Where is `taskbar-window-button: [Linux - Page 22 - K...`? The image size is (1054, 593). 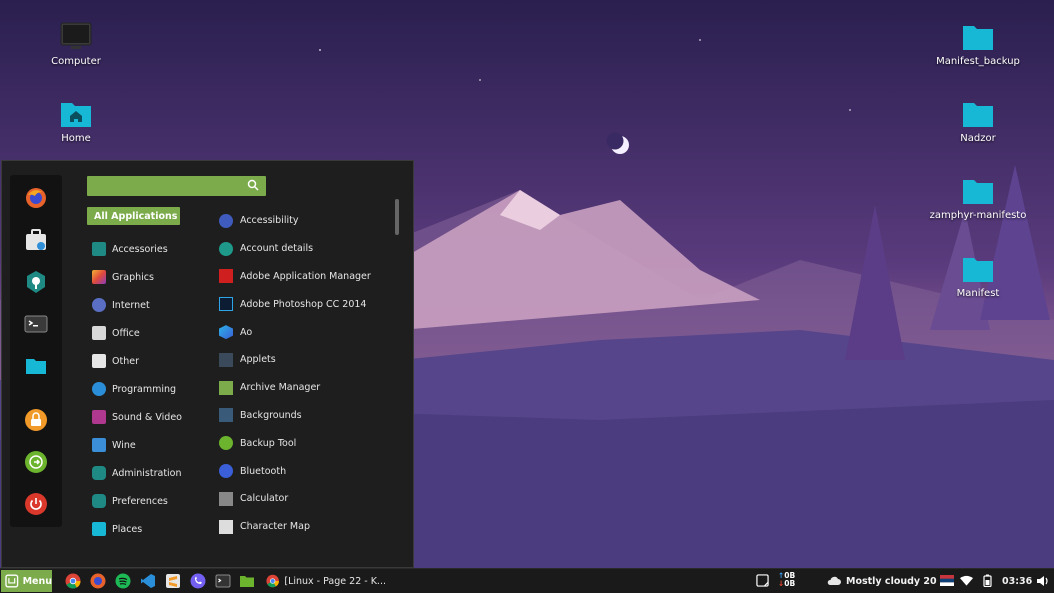 taskbar-window-button: [Linux - Page 22 - K... is located at coordinates (326, 581).